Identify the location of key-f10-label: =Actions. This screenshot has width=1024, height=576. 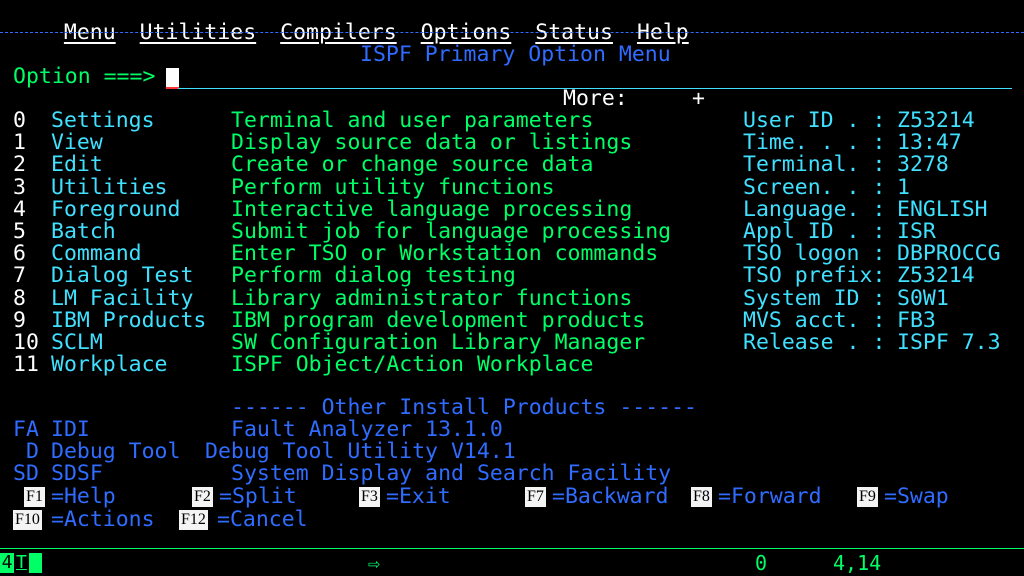
(103, 519).